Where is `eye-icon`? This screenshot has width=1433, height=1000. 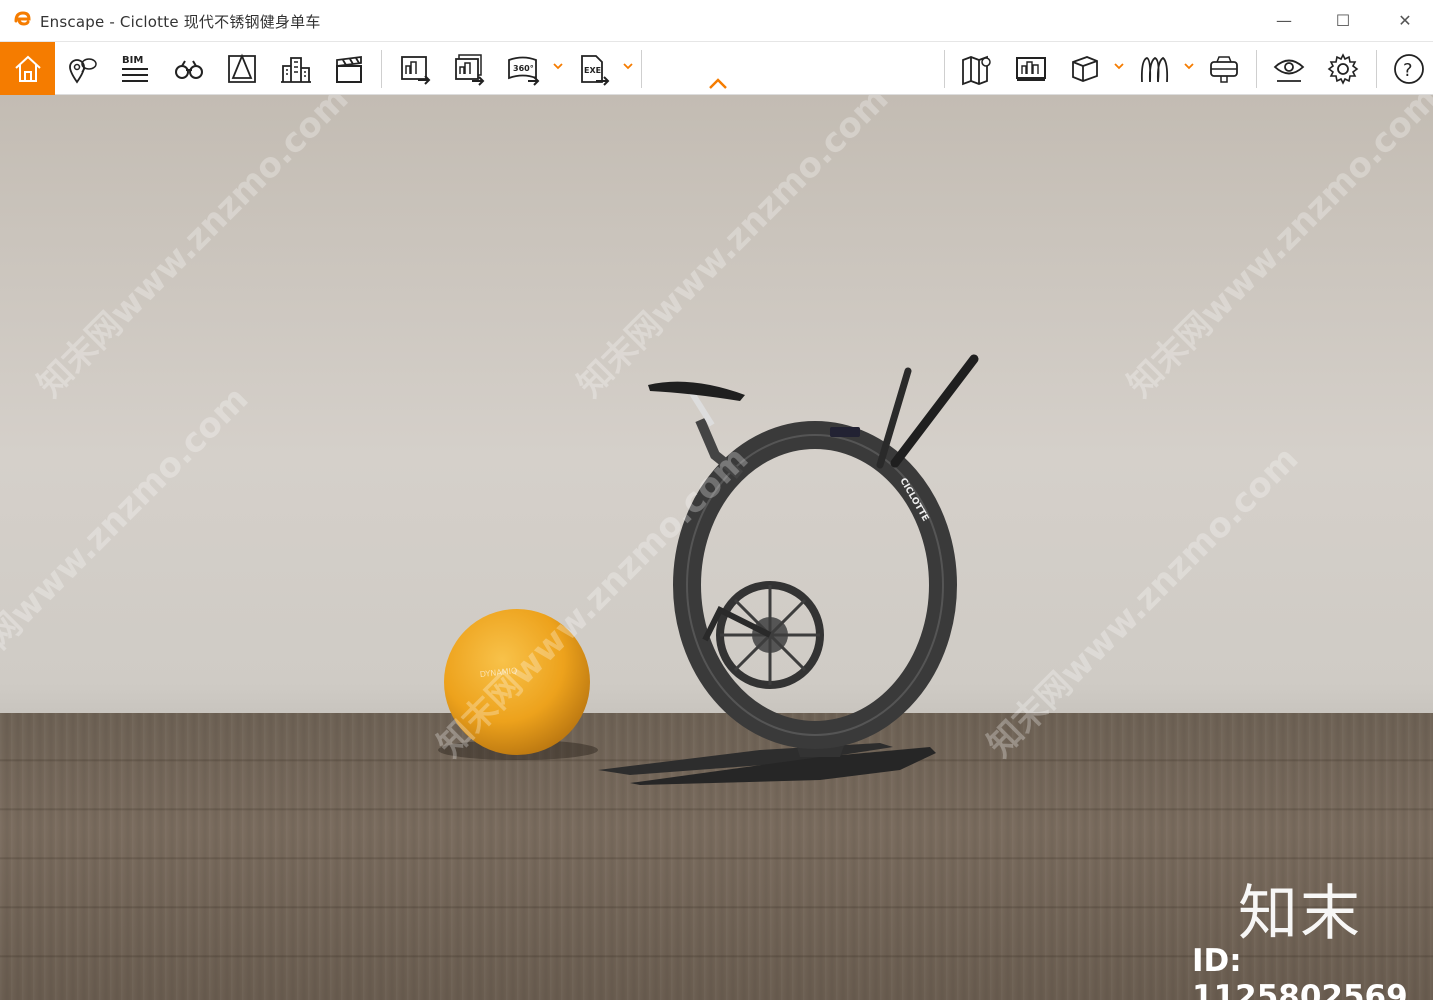
eye-icon is located at coordinates (1289, 70).